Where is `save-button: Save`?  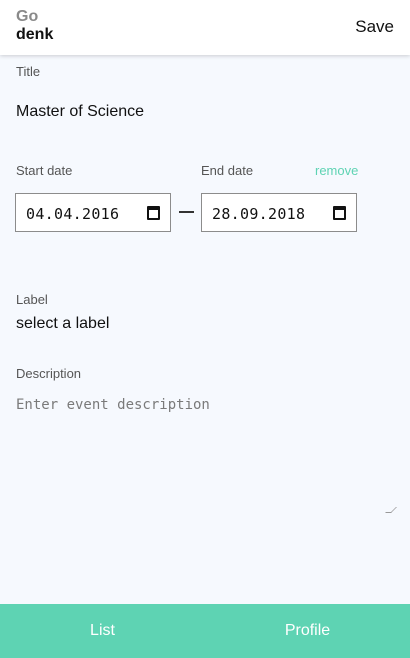
save-button: Save is located at coordinates (374, 27).